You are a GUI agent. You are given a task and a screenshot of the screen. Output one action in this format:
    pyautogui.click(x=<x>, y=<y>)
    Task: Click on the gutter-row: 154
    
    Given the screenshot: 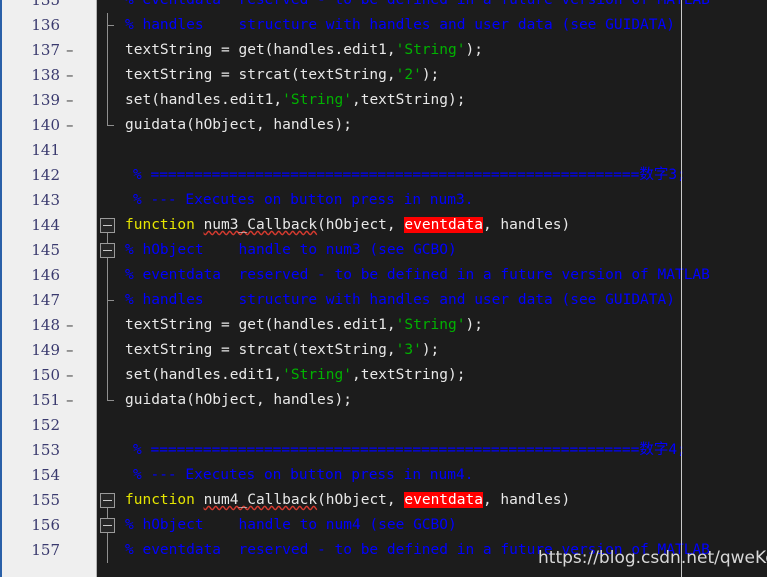 What is the action you would take?
    pyautogui.click(x=50, y=475)
    